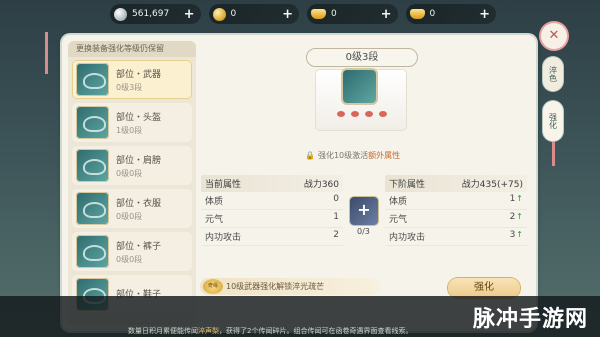 Image resolution: width=600 pixels, height=337 pixels. Describe the element at coordinates (139, 246) in the screenshot. I see `slot-name: 部位・裤子` at that location.